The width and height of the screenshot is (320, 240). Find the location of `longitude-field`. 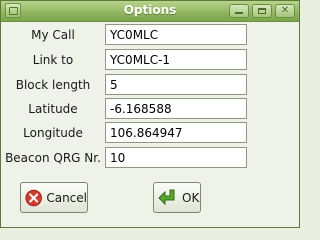

longitude-field is located at coordinates (176, 132).